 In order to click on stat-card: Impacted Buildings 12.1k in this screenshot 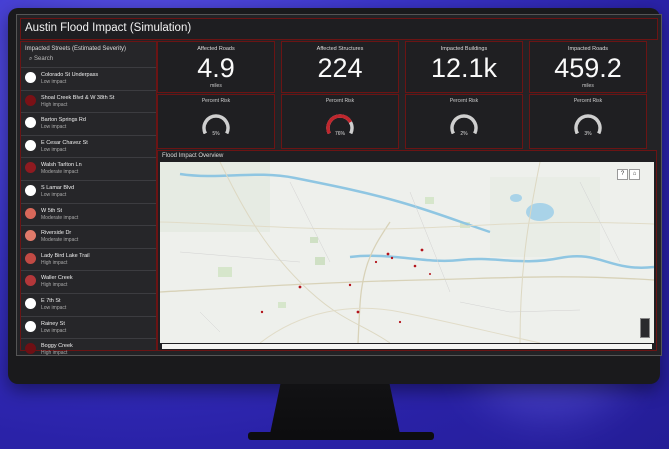, I will do `click(464, 67)`.